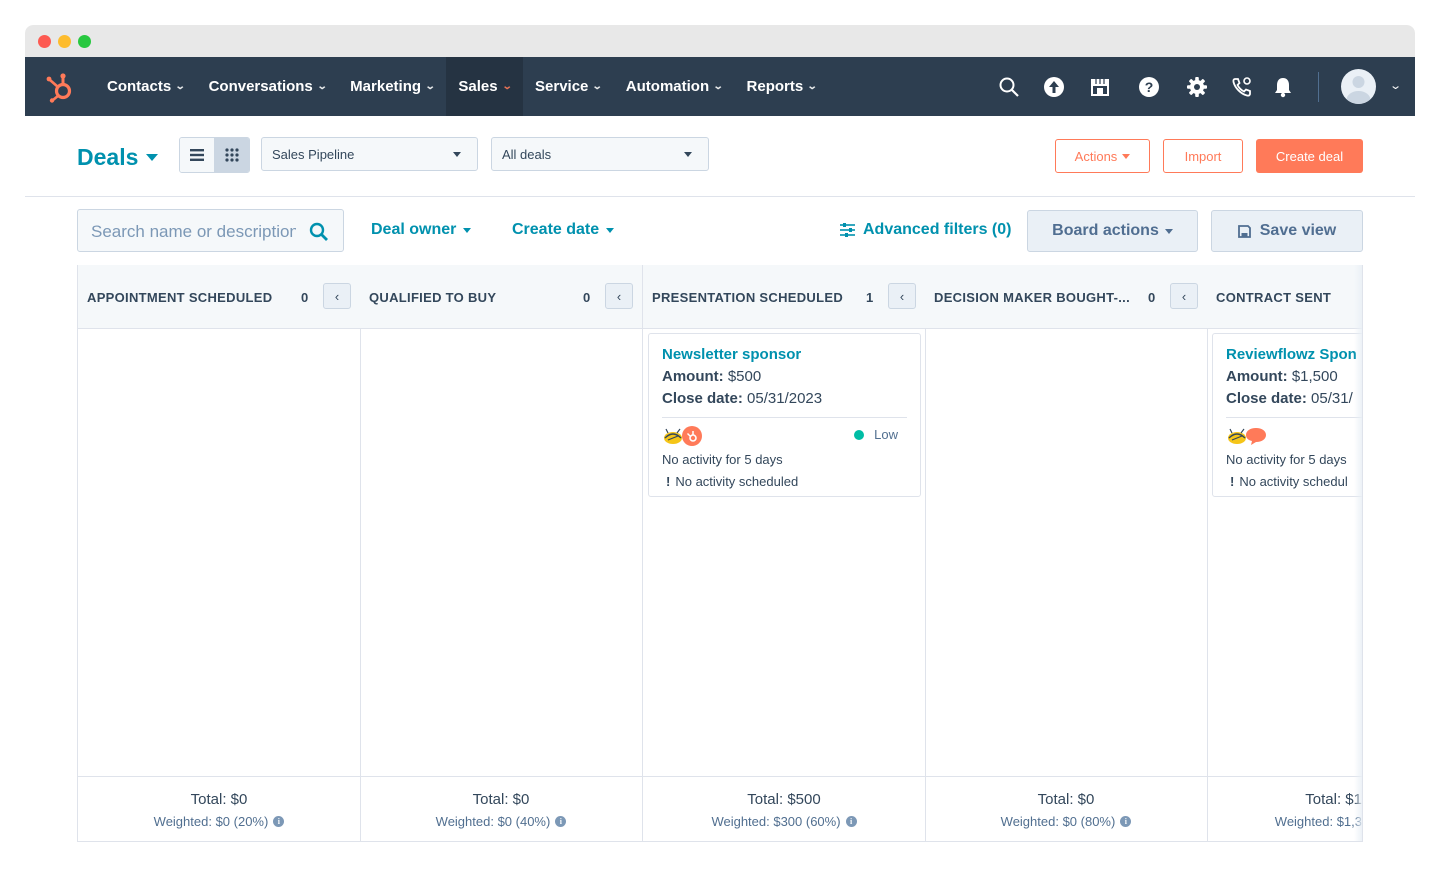 The width and height of the screenshot is (1440, 889). Describe the element at coordinates (847, 230) in the screenshot. I see `sliders-icon` at that location.